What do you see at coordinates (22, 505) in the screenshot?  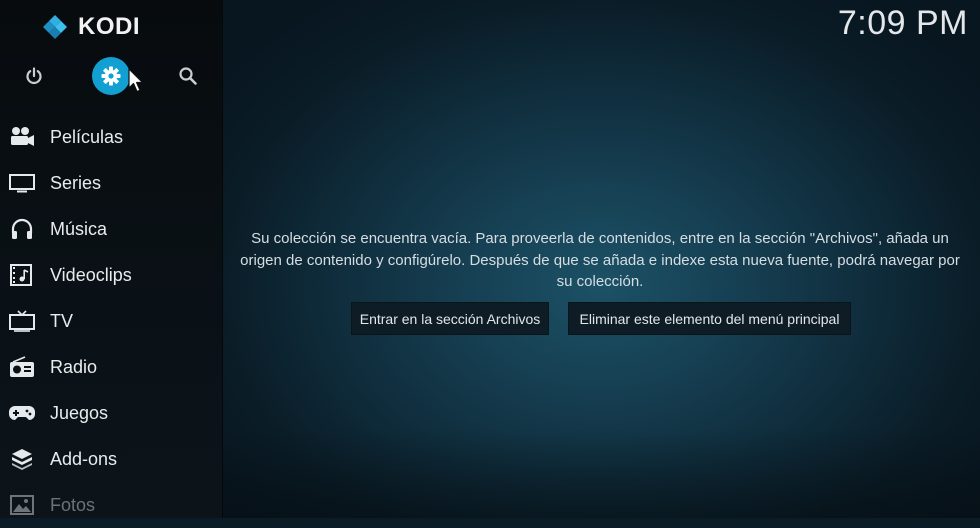 I see `photo-icon` at bounding box center [22, 505].